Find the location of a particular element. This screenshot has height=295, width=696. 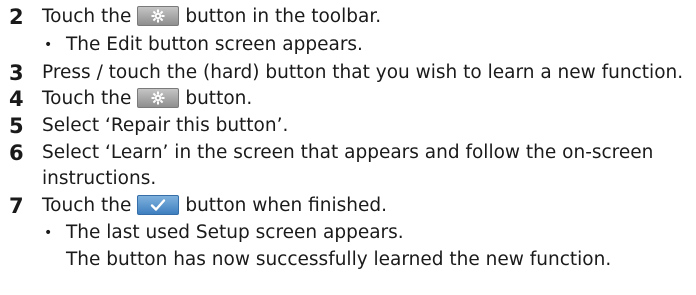

check-icon is located at coordinates (158, 204).